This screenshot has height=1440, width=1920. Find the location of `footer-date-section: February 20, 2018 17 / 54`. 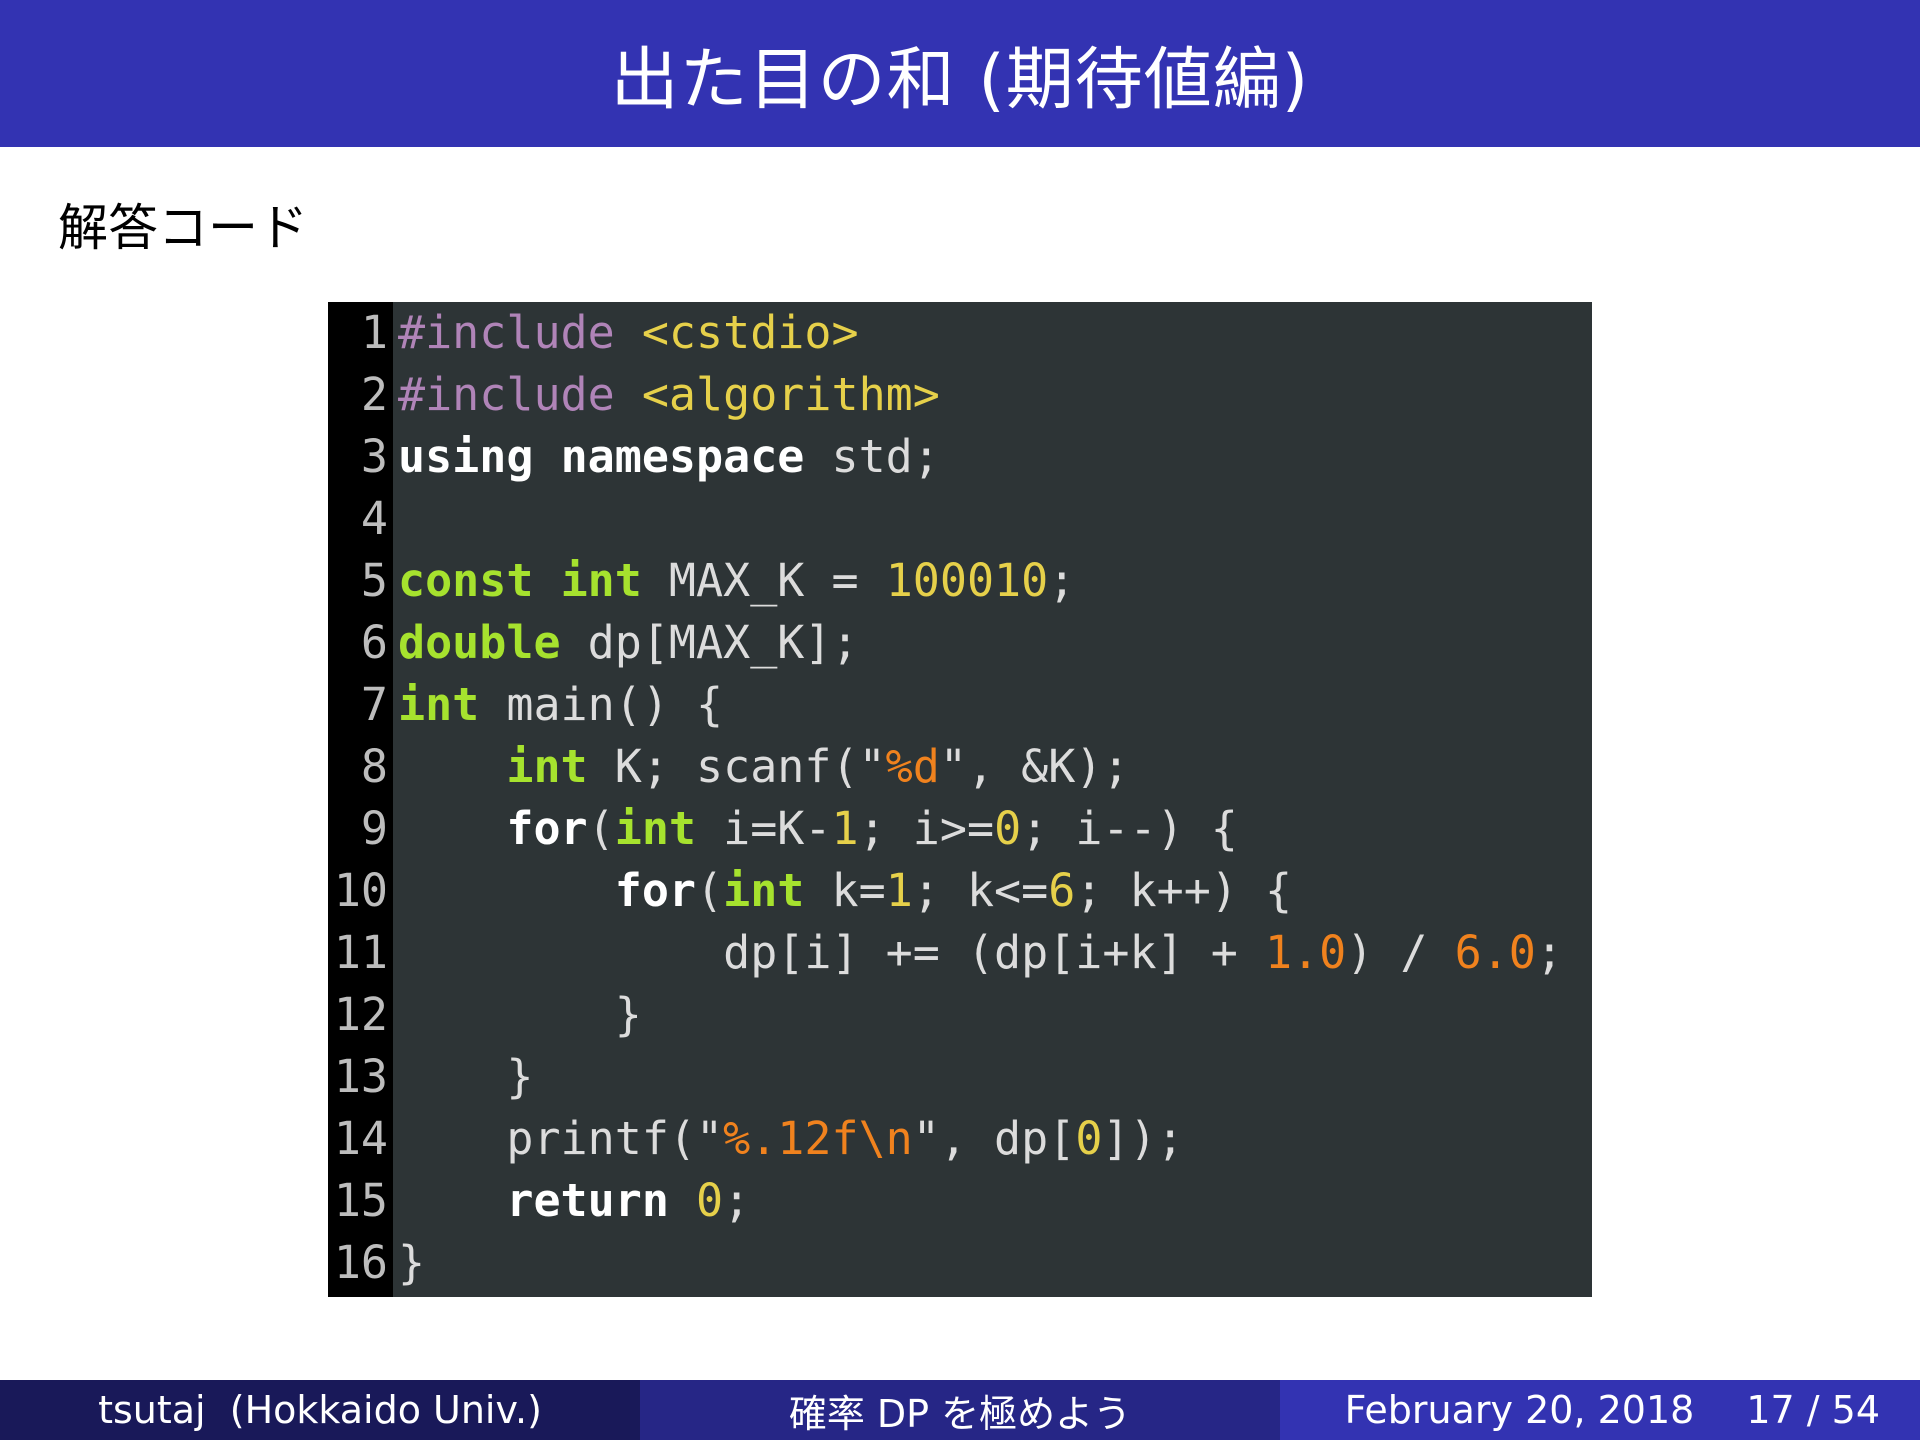

footer-date-section: February 20, 2018 17 / 54 is located at coordinates (1600, 1410).